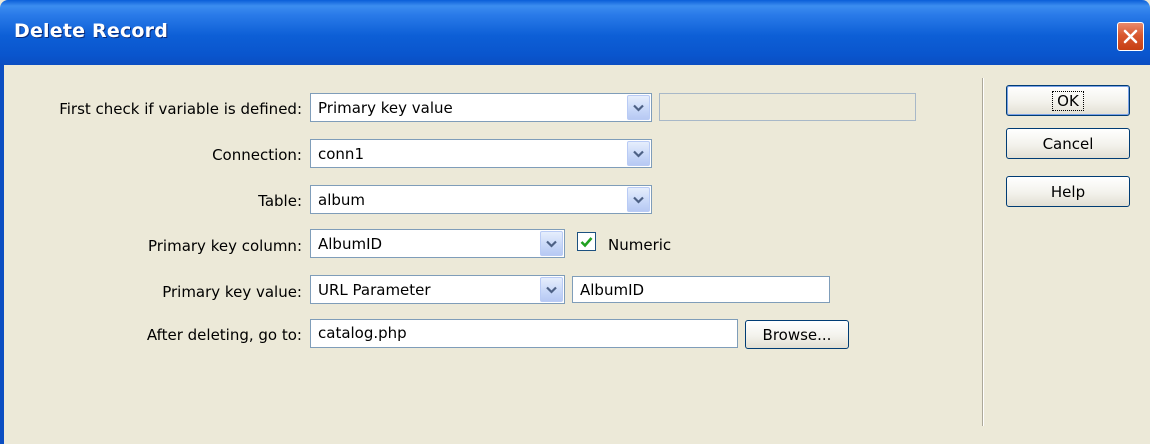  I want to click on table-select: album, so click(481, 199).